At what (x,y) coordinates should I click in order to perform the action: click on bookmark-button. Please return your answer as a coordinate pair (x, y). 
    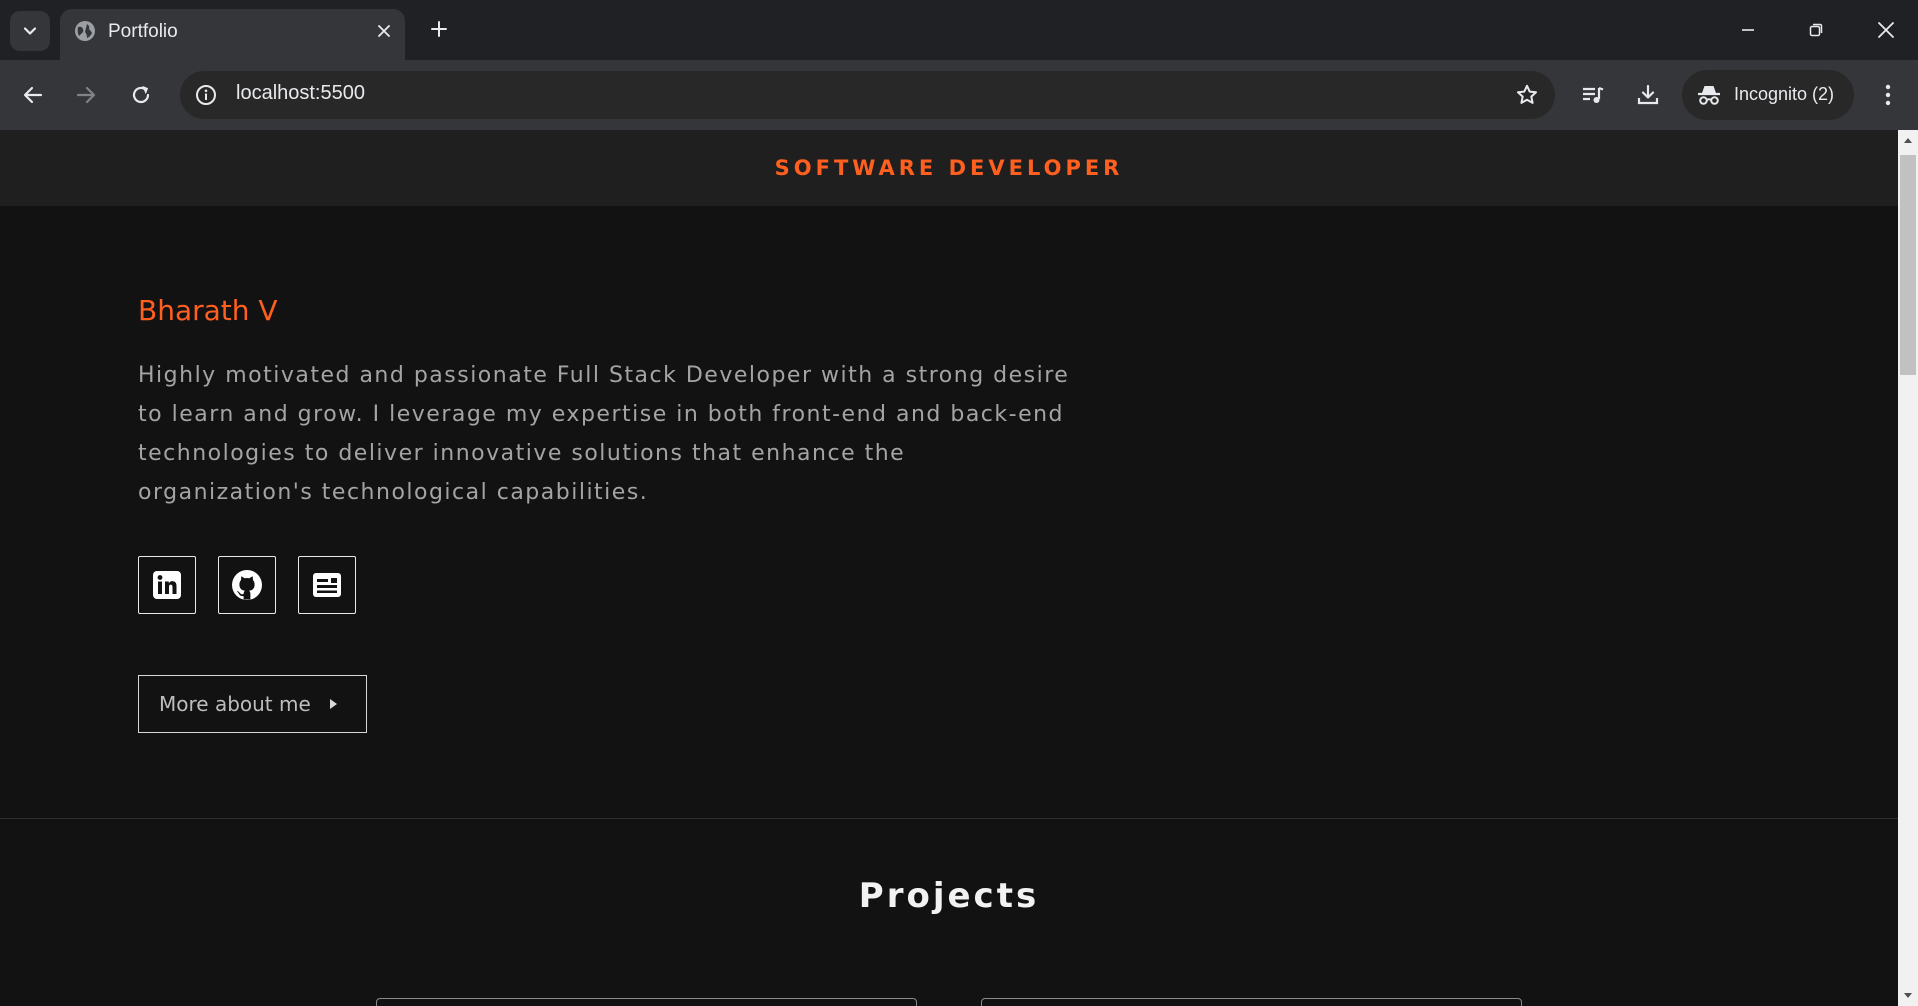
    Looking at the image, I should click on (1527, 95).